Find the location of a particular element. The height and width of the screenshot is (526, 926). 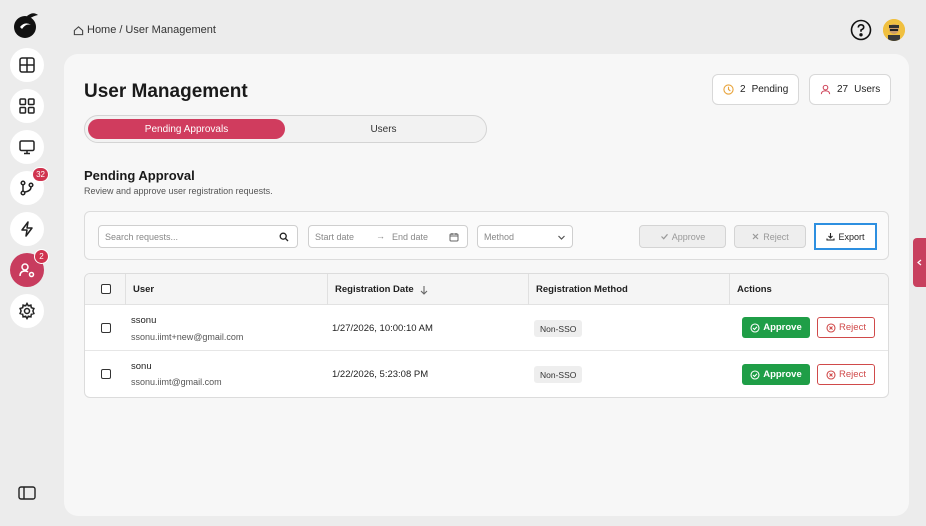

start-date-placeholder: Start date is located at coordinates (335, 236).